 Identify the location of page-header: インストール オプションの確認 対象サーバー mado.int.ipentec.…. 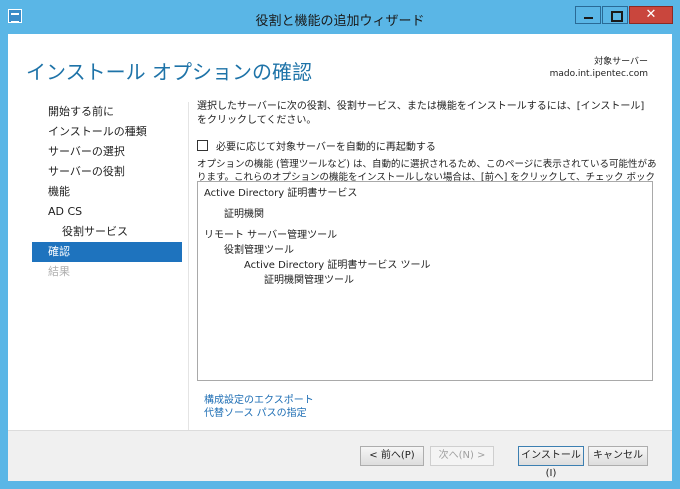
(340, 64).